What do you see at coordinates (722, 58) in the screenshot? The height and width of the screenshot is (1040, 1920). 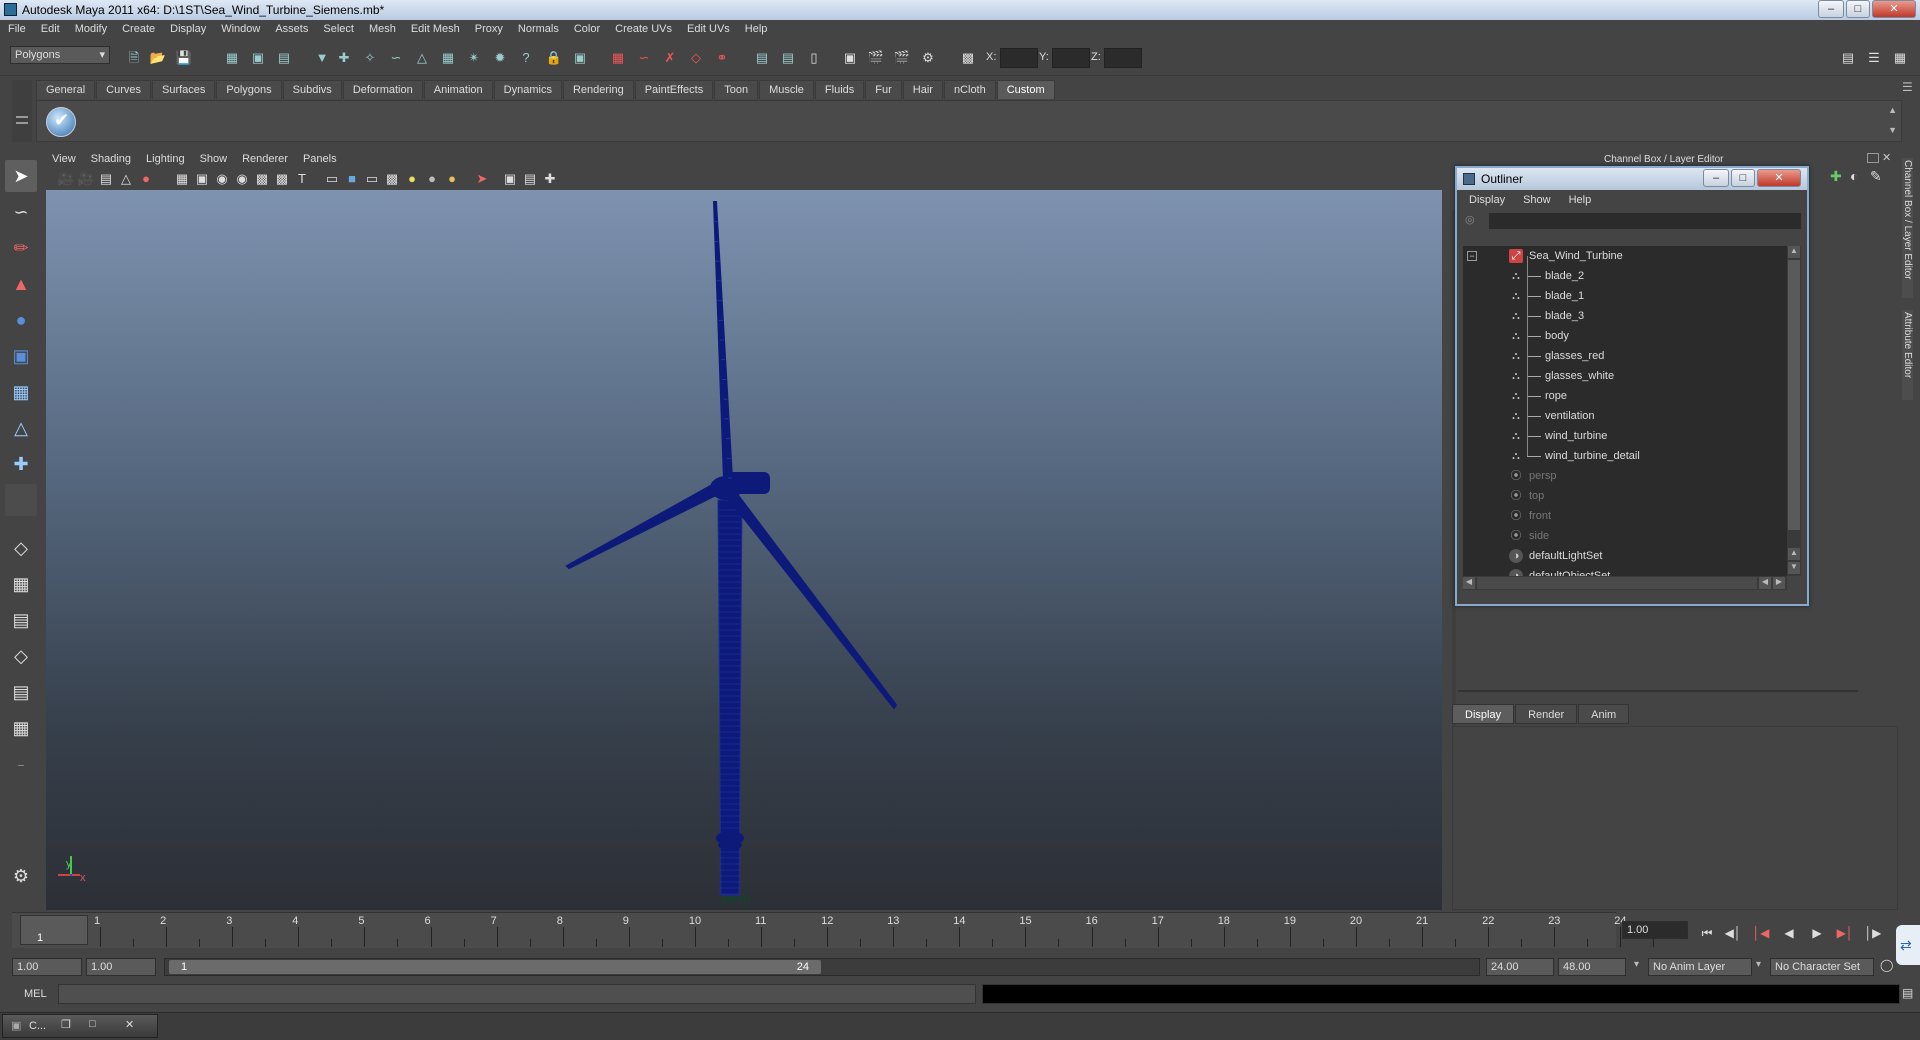 I see `make-live-icon: ⚭` at bounding box center [722, 58].